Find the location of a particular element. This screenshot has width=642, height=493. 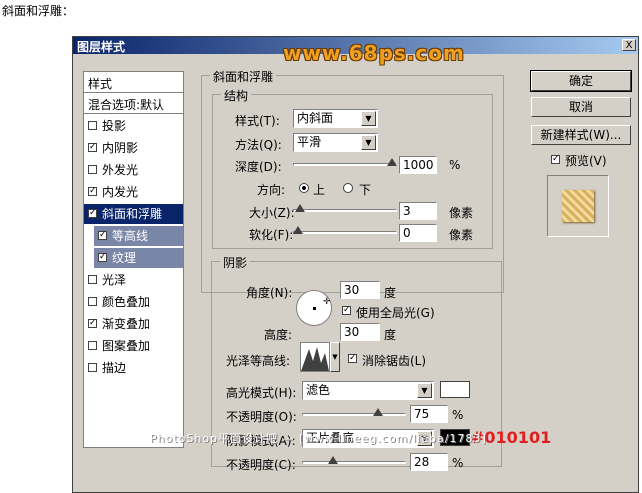

altitude-unit: 度 is located at coordinates (390, 335).